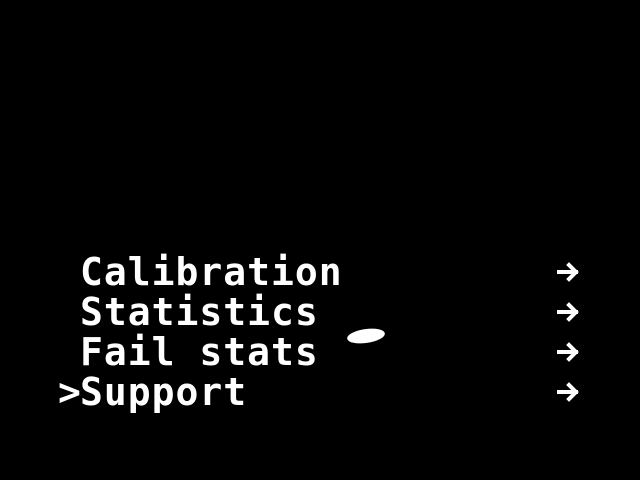 The image size is (640, 480). Describe the element at coordinates (70, 392) in the screenshot. I see `selection-cursor: >` at that location.